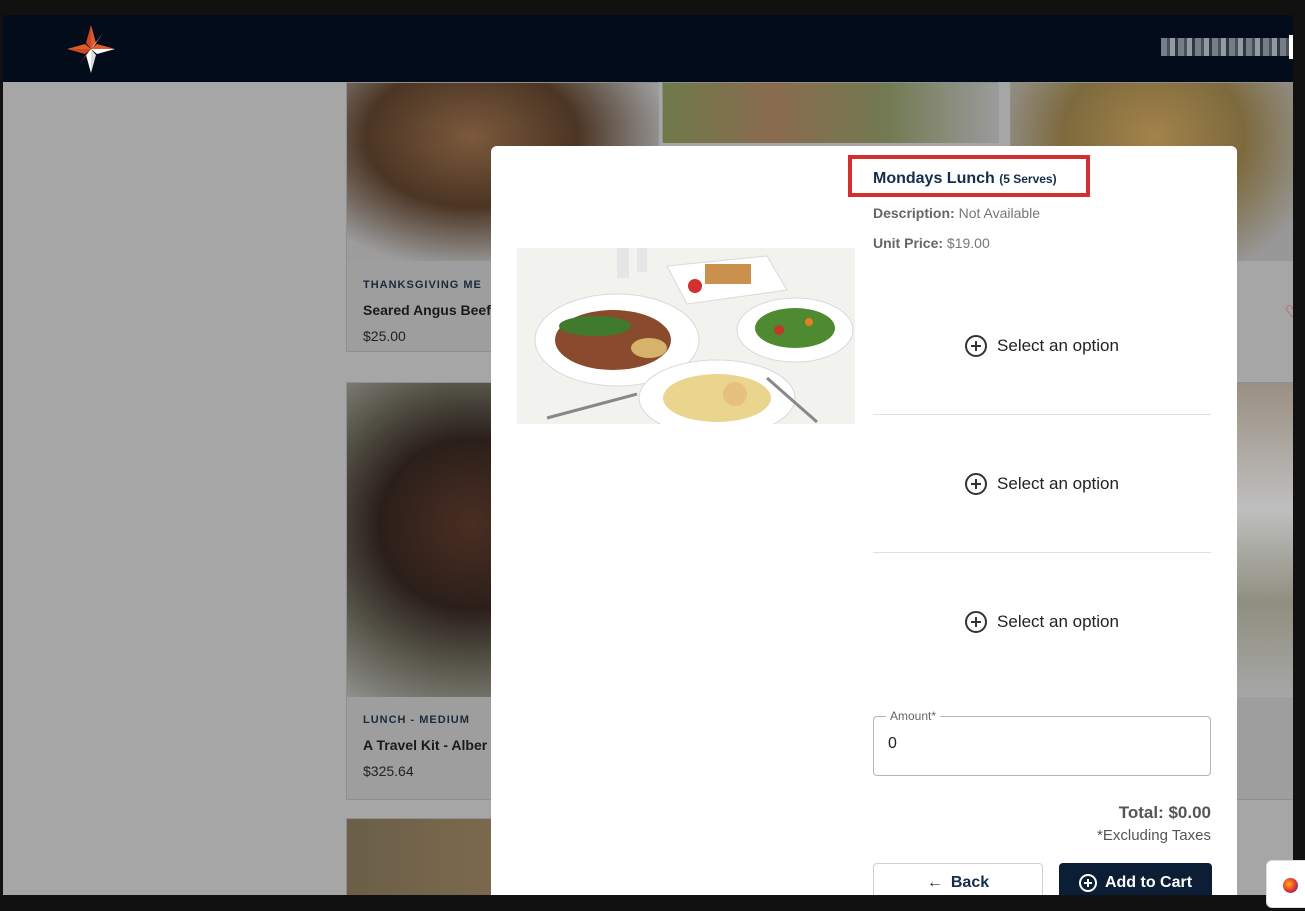  Describe the element at coordinates (1290, 885) in the screenshot. I see `extension-icon` at that location.